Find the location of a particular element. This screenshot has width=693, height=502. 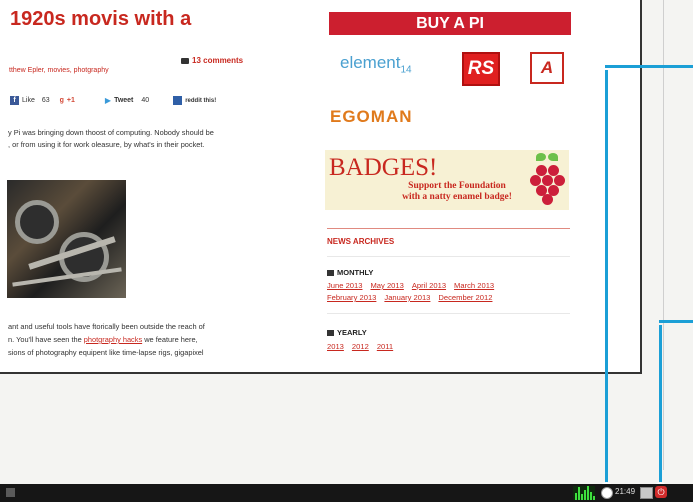

reddit-label: reddit this! is located at coordinates (201, 100).